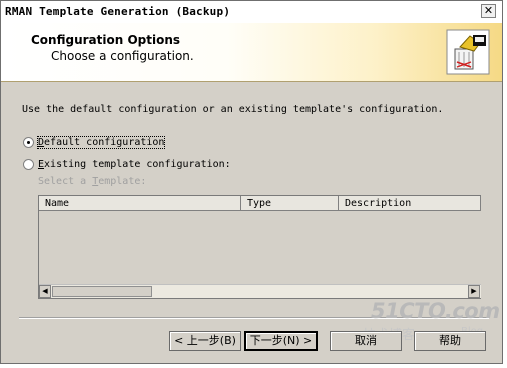  What do you see at coordinates (92, 181) in the screenshot?
I see `select-template-label: Select a Template:` at bounding box center [92, 181].